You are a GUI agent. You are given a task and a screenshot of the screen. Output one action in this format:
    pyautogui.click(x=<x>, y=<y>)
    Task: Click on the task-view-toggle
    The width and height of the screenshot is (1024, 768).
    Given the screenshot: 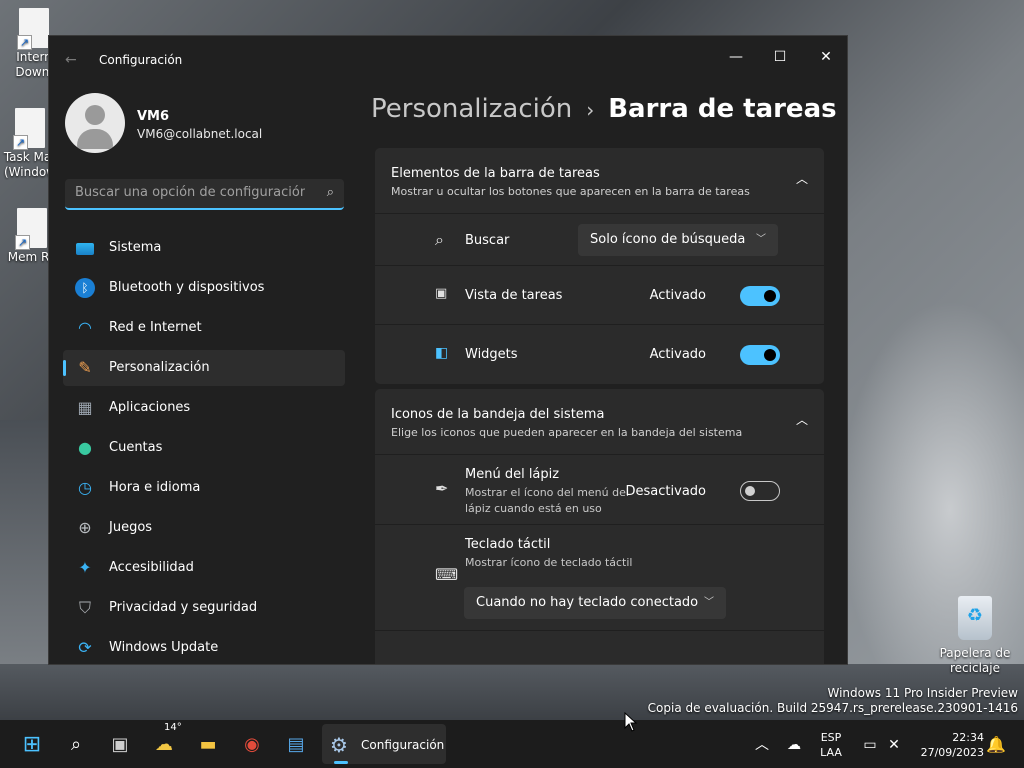 What is the action you would take?
    pyautogui.click(x=760, y=296)
    